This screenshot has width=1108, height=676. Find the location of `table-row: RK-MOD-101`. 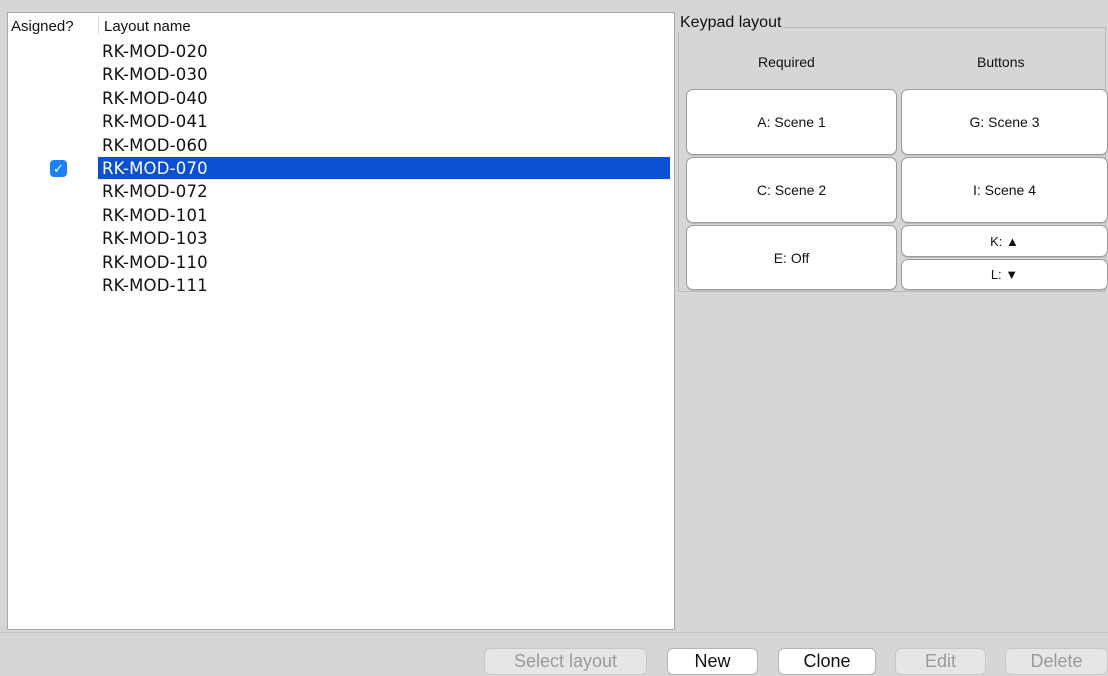

table-row: RK-MOD-101 is located at coordinates (341, 215).